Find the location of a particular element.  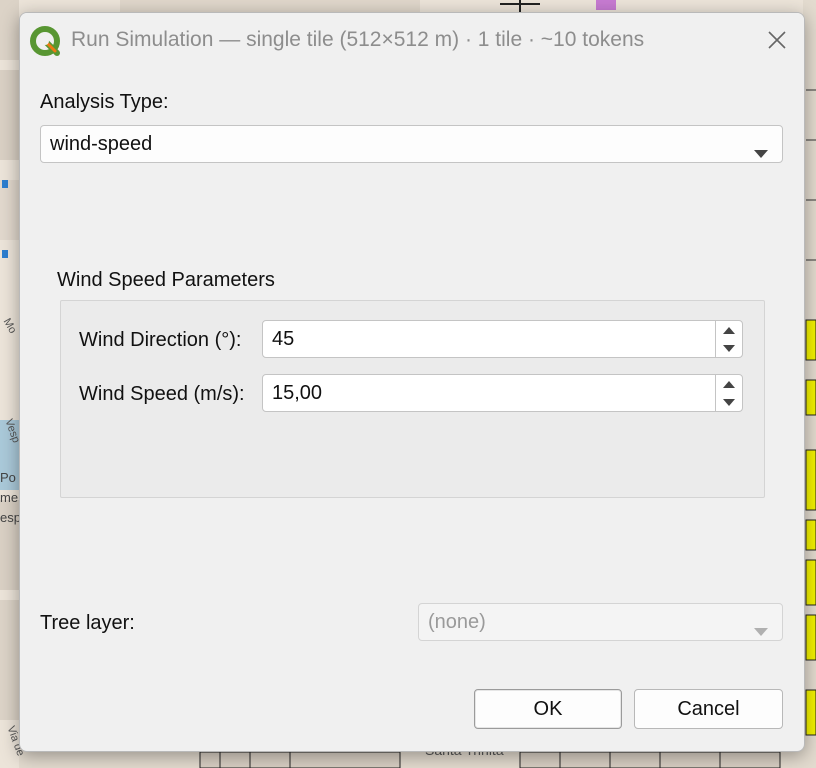

parameters-group-title: Wind Speed Parameters is located at coordinates (166, 280).